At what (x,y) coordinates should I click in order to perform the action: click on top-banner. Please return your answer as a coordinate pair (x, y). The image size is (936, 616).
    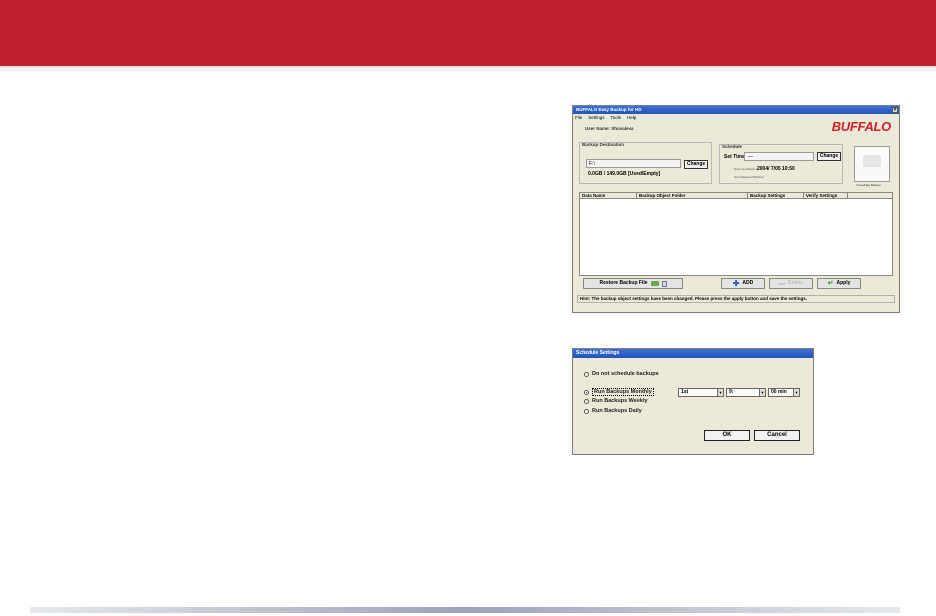
    Looking at the image, I should click on (468, 33).